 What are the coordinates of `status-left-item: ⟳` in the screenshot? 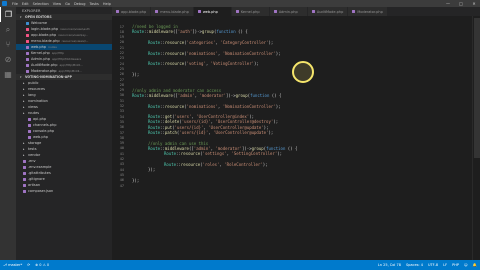 It's located at (28, 265).